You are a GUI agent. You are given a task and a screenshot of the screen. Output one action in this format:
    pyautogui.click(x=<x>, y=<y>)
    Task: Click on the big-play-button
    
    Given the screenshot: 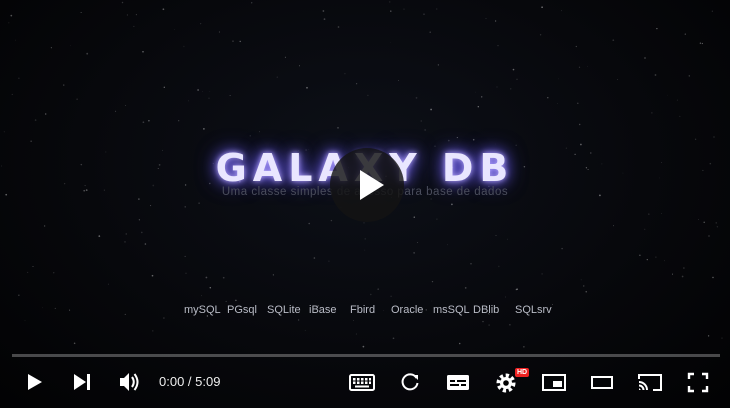 What is the action you would take?
    pyautogui.click(x=367, y=185)
    